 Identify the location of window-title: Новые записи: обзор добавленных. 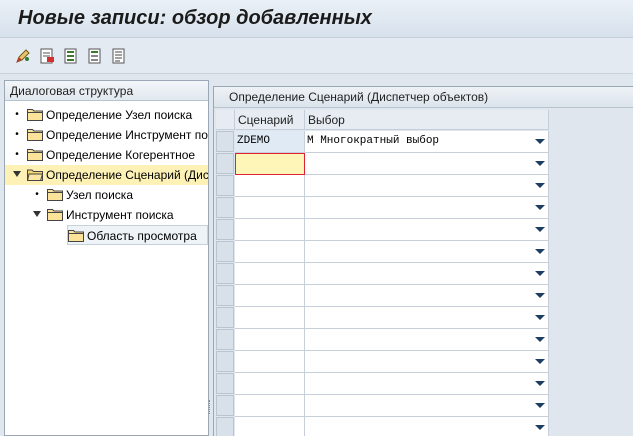
(195, 18).